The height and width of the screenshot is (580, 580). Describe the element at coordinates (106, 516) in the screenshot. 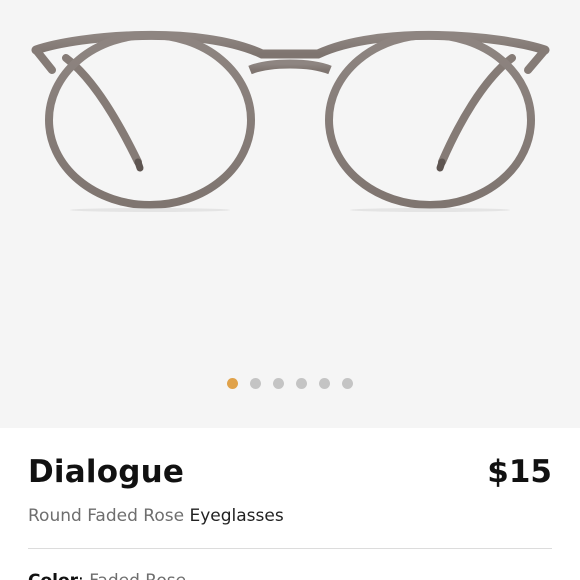

I see `product-shape-color: Round Faded Rose` at that location.